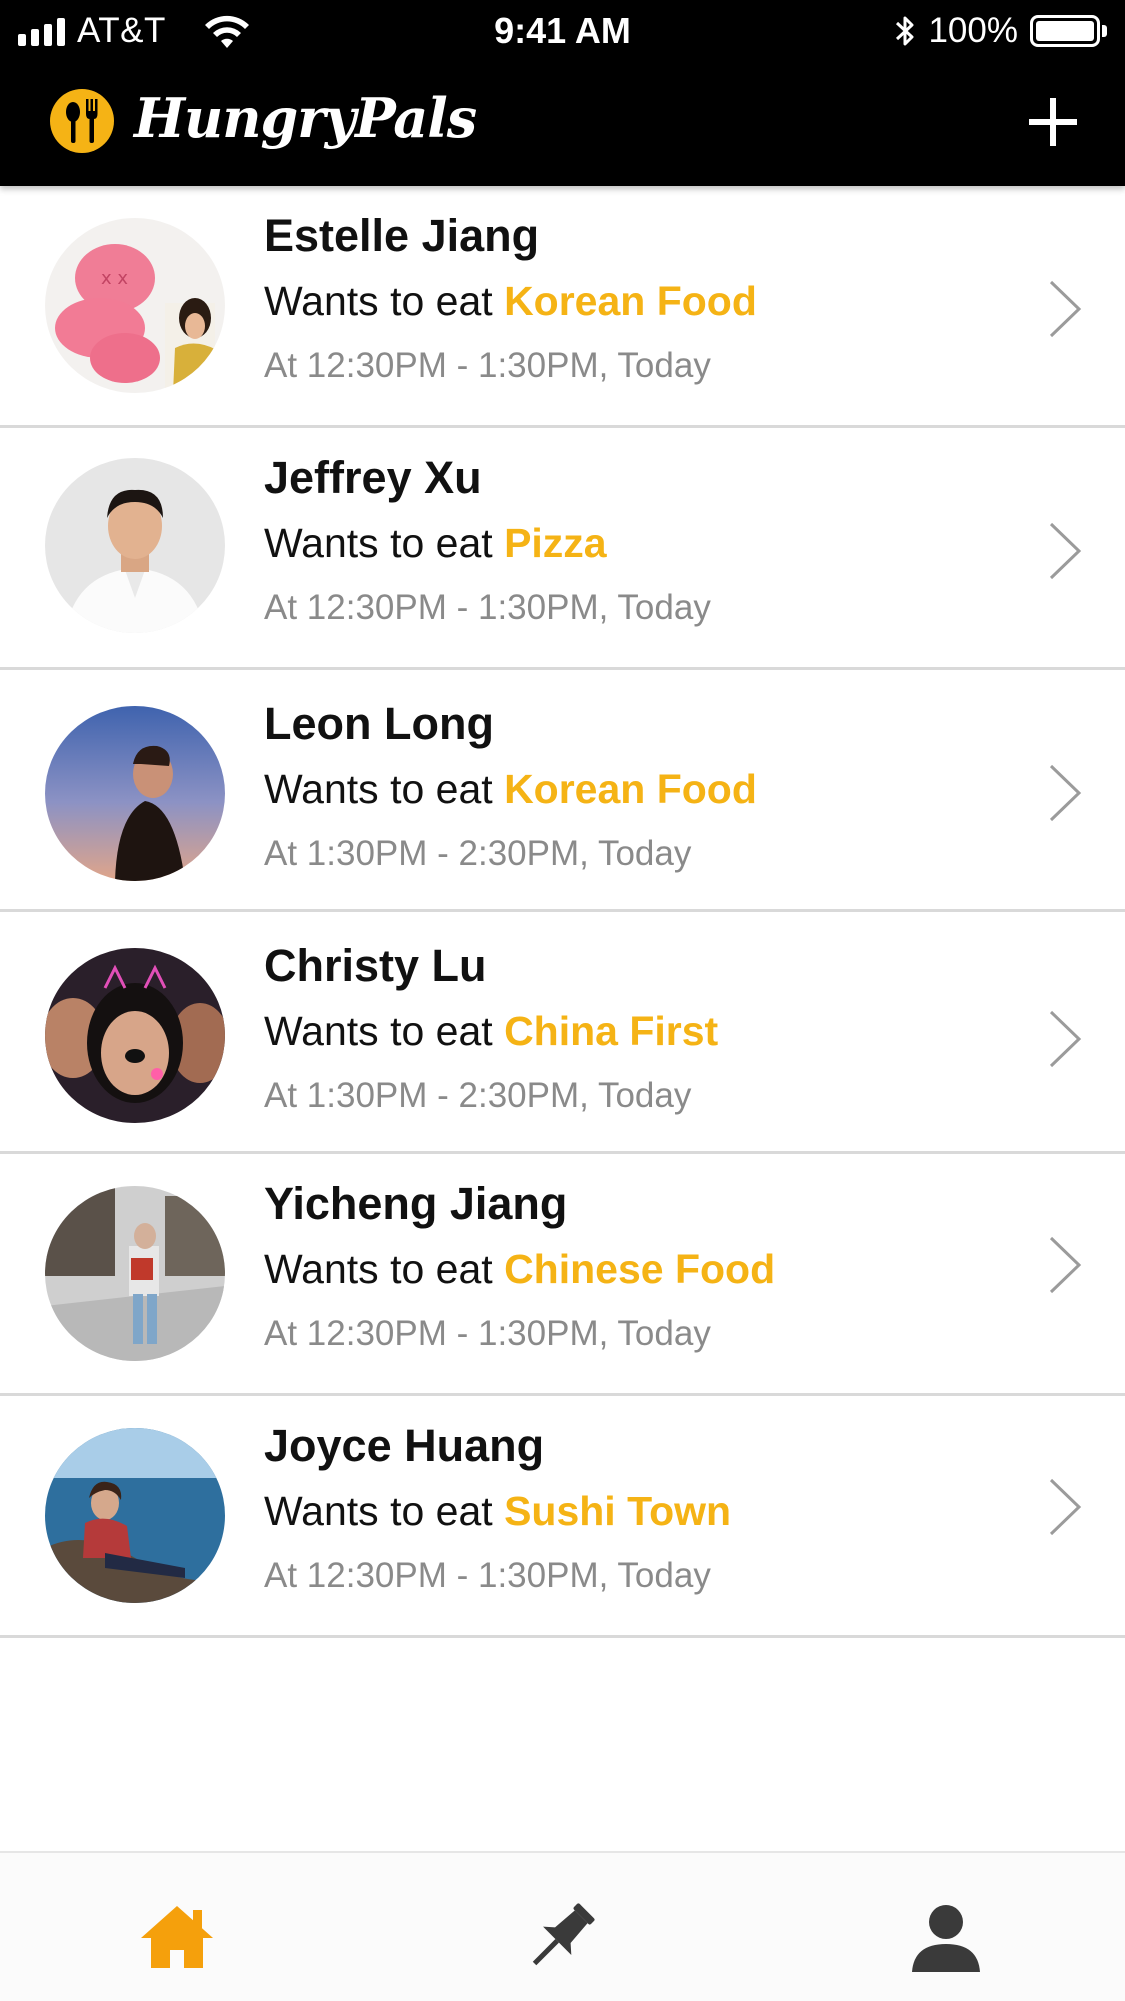 The image size is (1125, 2001). I want to click on bluetooth-icon, so click(905, 31).